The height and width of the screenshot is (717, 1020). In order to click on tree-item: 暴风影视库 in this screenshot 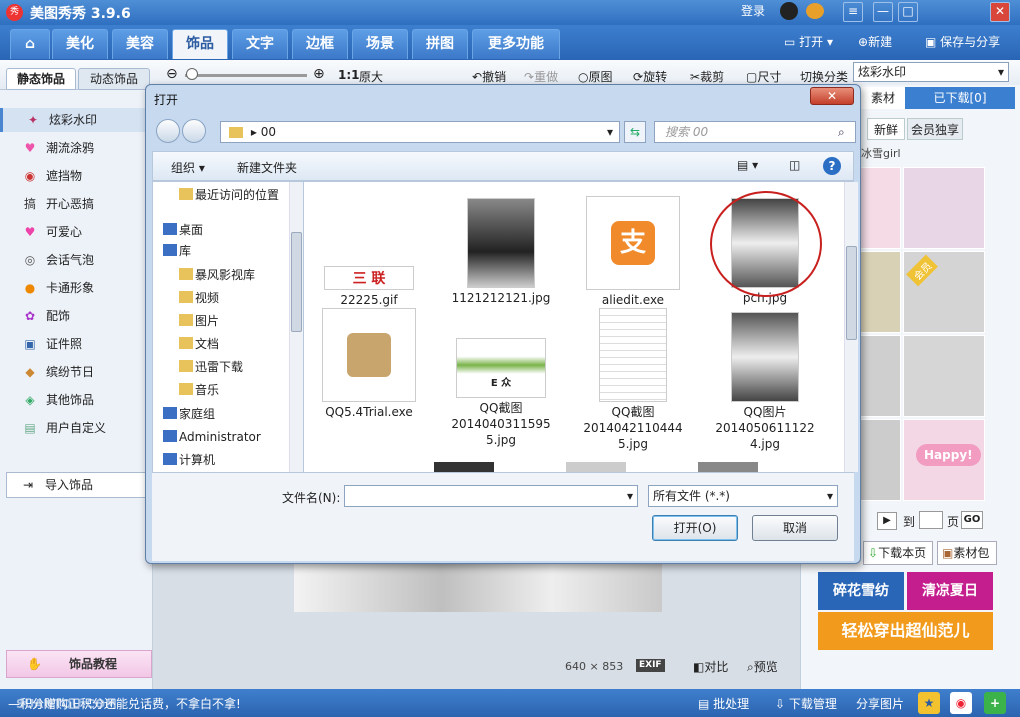, I will do `click(217, 275)`.